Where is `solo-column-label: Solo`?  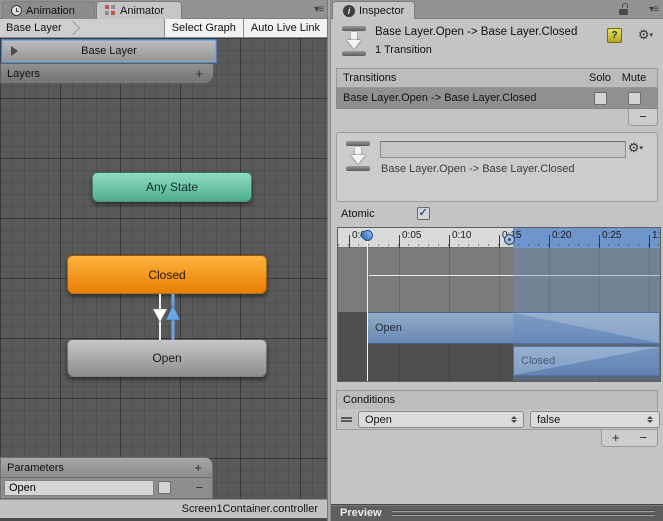
solo-column-label: Solo is located at coordinates (600, 78).